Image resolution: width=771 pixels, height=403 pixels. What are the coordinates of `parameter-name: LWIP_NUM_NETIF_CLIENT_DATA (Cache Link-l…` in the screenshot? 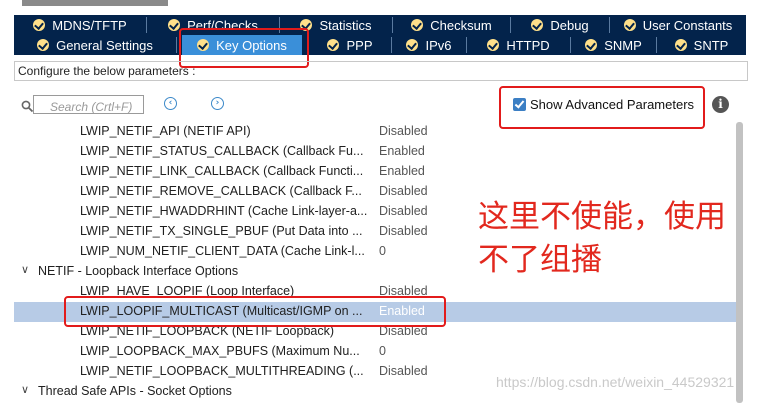 It's located at (222, 251).